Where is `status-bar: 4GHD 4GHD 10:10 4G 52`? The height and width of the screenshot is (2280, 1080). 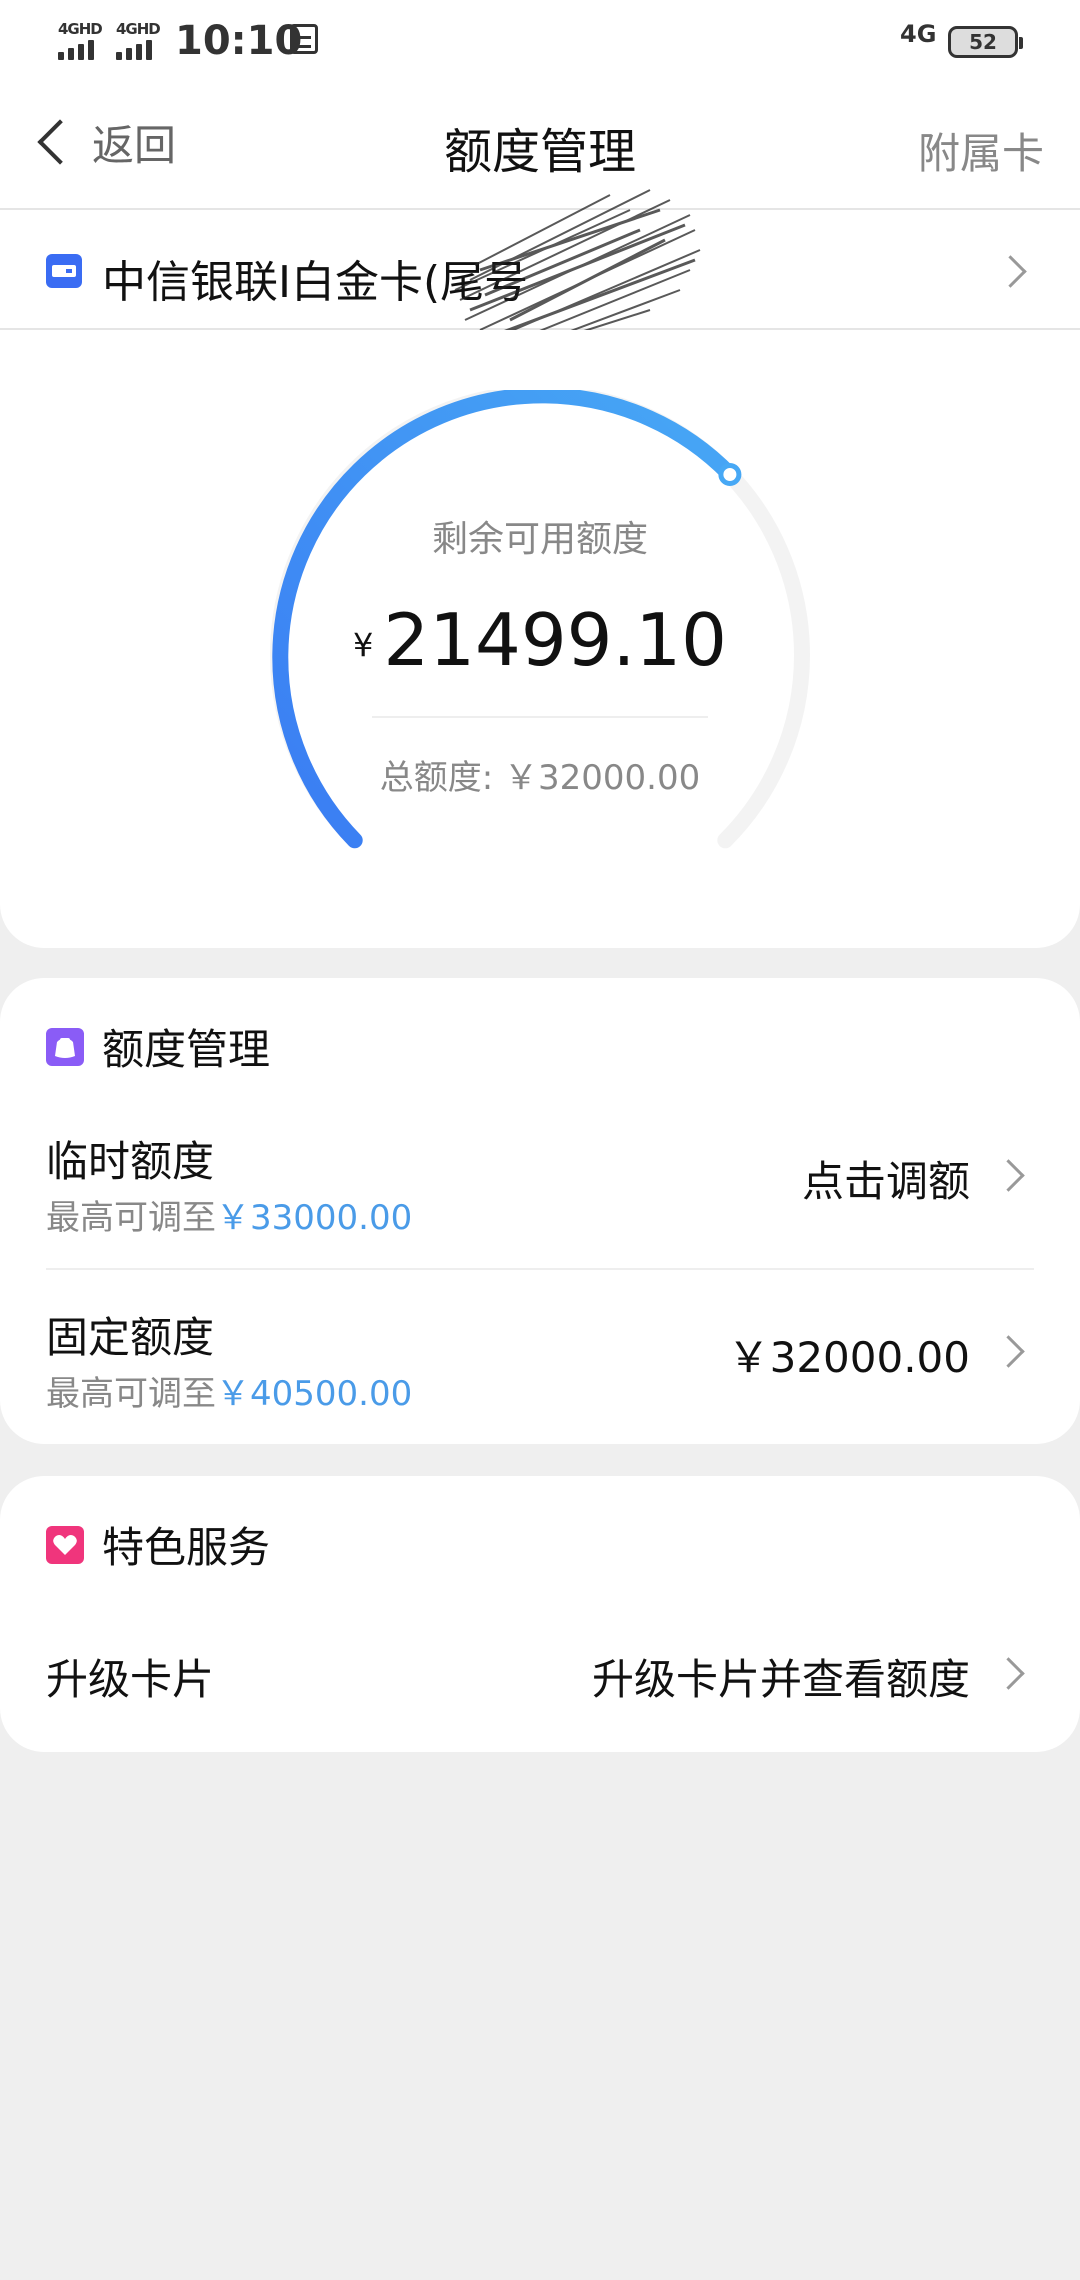
status-bar: 4GHD 4GHD 10:10 4G 52 is located at coordinates (540, 42).